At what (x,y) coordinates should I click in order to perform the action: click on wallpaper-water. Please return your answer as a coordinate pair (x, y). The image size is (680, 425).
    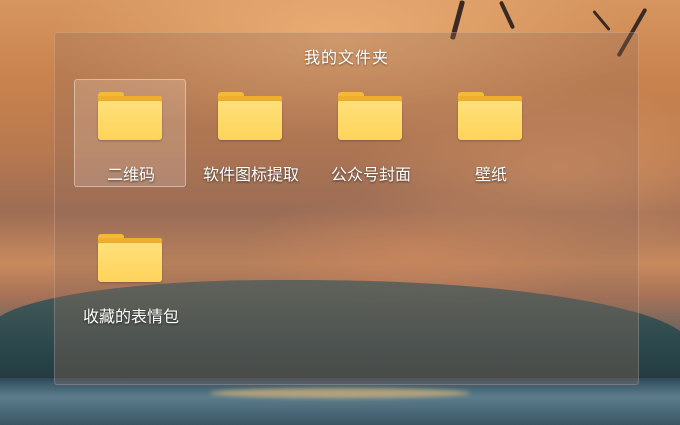
    Looking at the image, I should click on (340, 401).